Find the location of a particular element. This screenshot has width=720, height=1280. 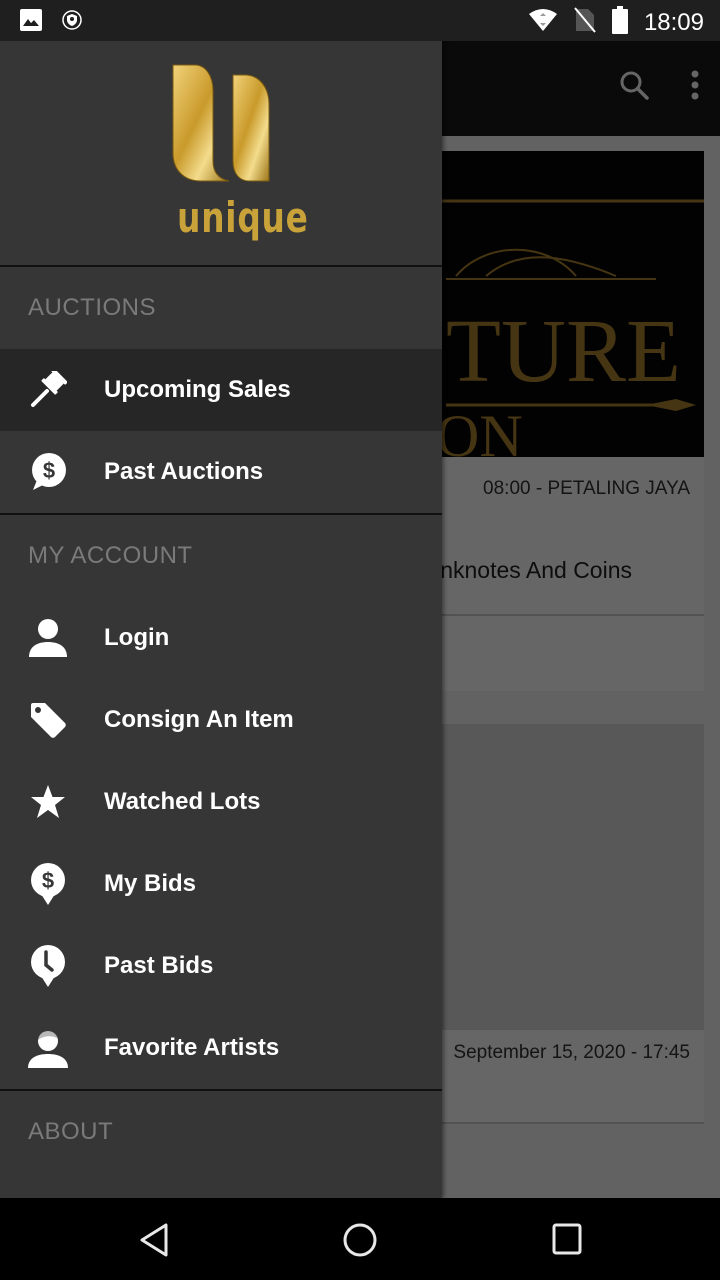

vpn-shield-icon is located at coordinates (72, 22).